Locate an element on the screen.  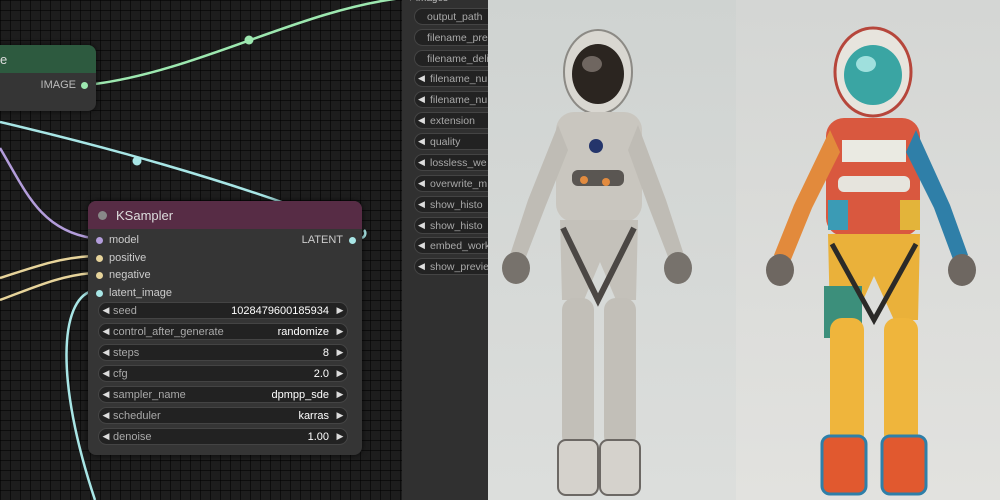
collapse-dot-icon is located at coordinates (102, 215).